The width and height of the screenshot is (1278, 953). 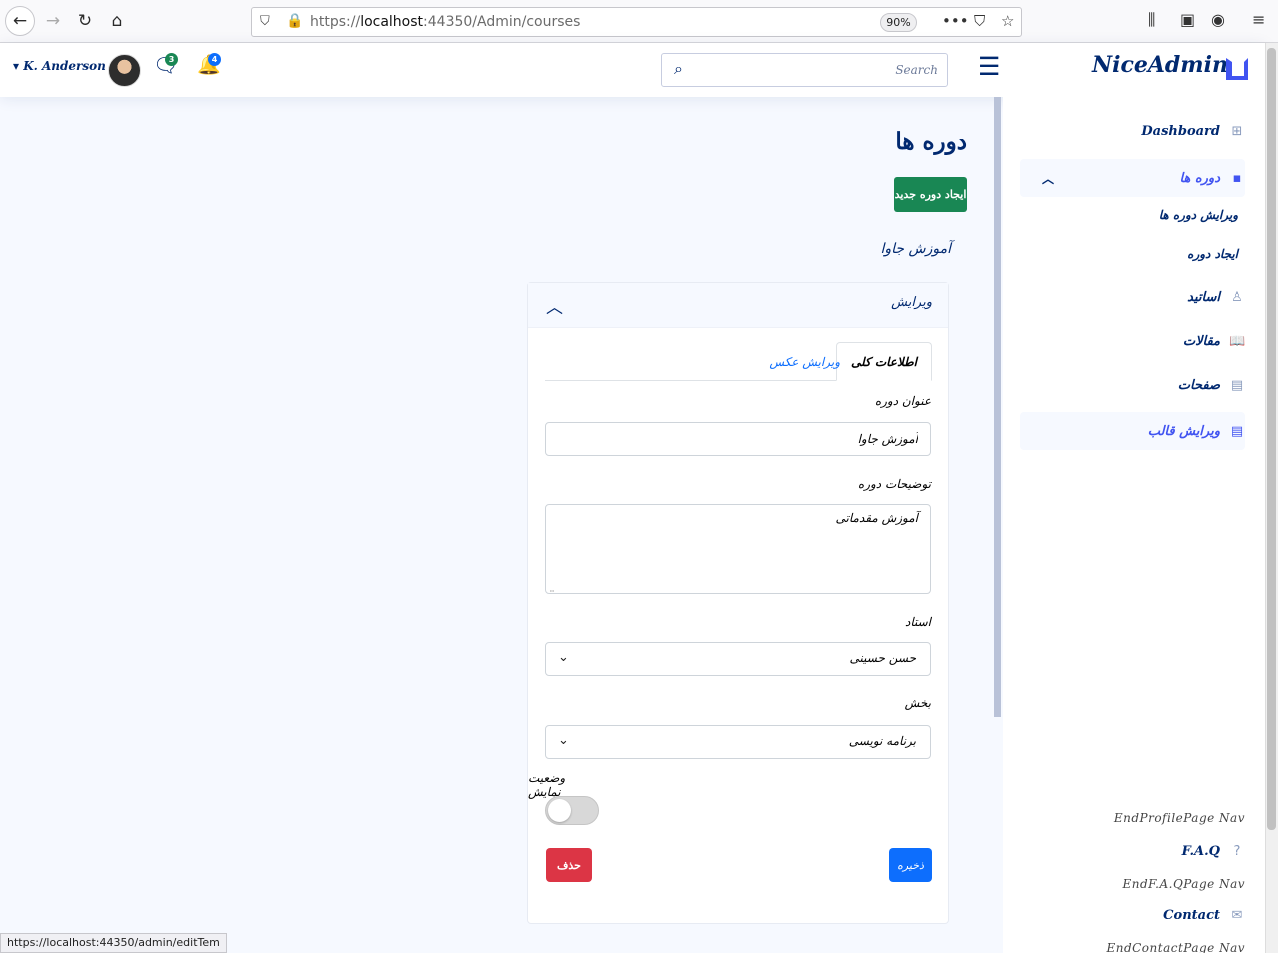 I want to click on delete-button: حذف, so click(x=569, y=865).